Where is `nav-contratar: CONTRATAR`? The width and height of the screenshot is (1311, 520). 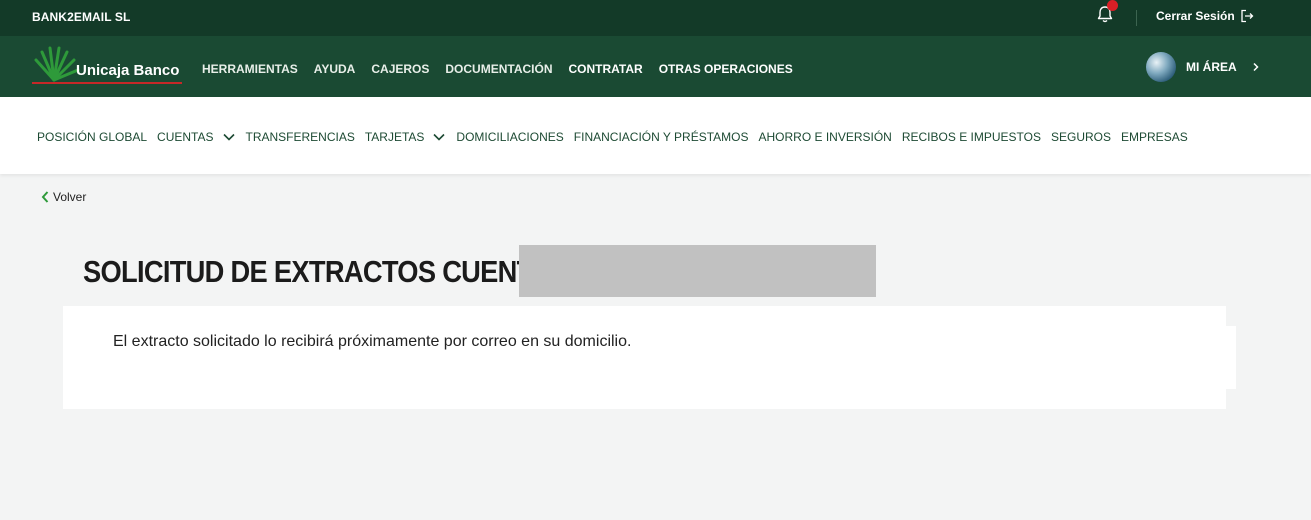 nav-contratar: CONTRATAR is located at coordinates (605, 69).